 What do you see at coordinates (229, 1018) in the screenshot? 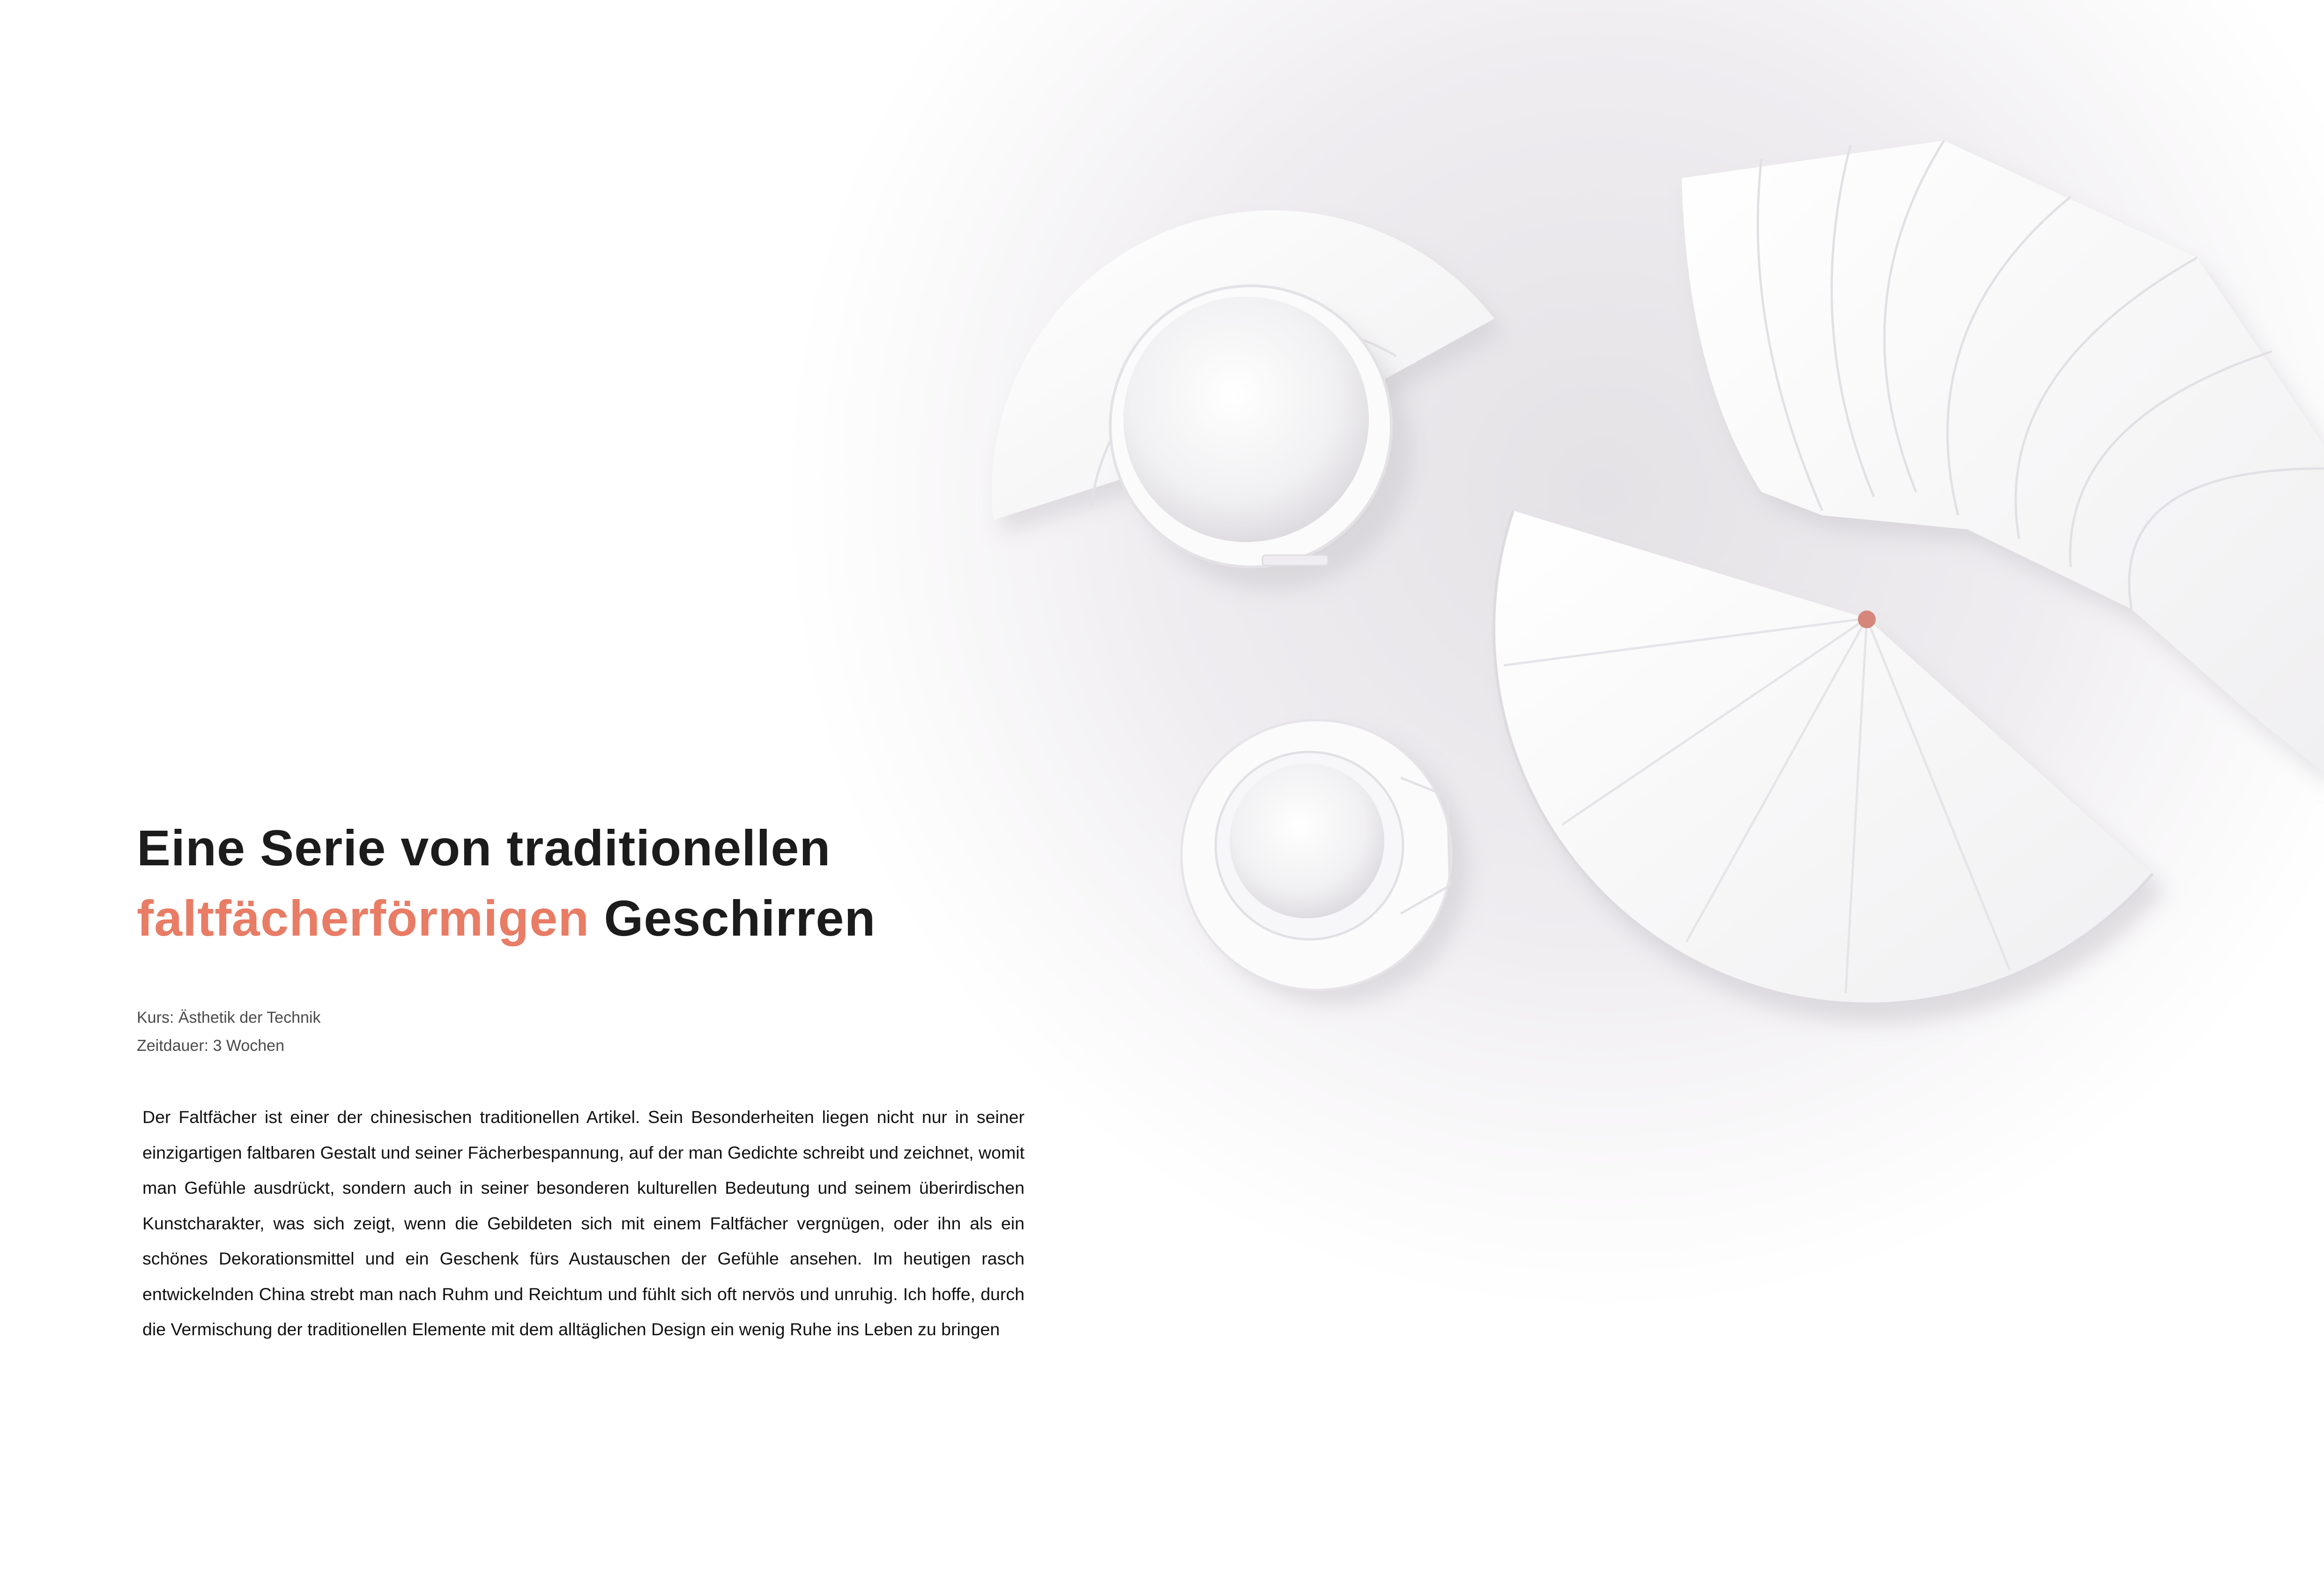
I see `course-label: Kurs: Ästhetik der Technik` at bounding box center [229, 1018].